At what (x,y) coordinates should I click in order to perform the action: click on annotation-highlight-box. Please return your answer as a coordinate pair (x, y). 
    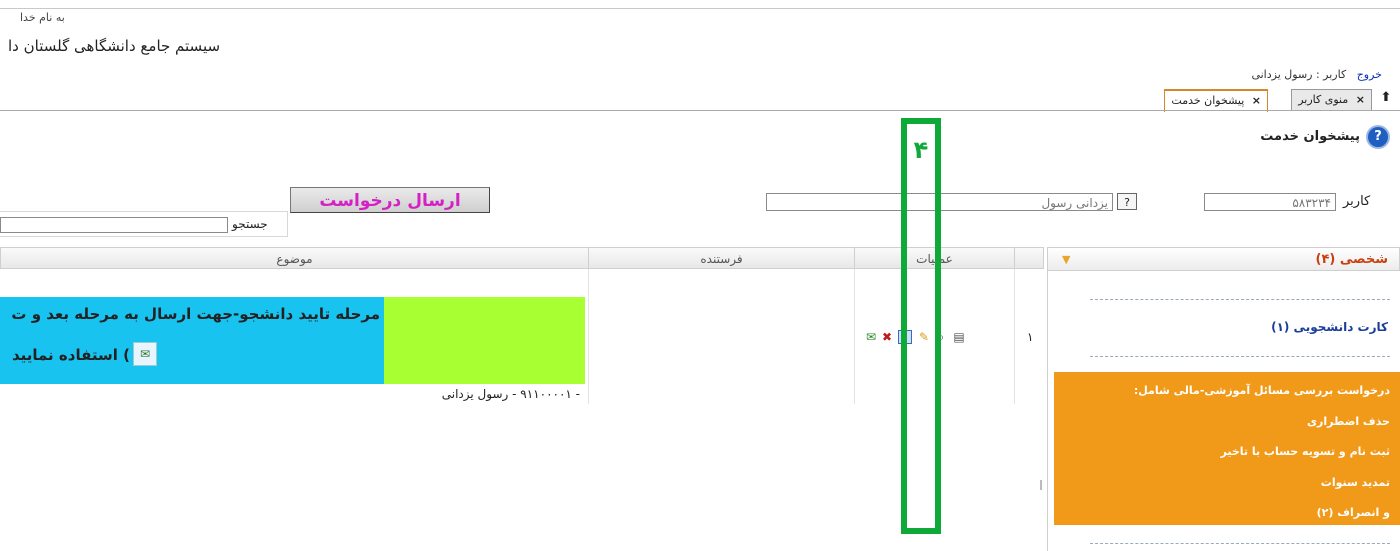
    Looking at the image, I should click on (921, 326).